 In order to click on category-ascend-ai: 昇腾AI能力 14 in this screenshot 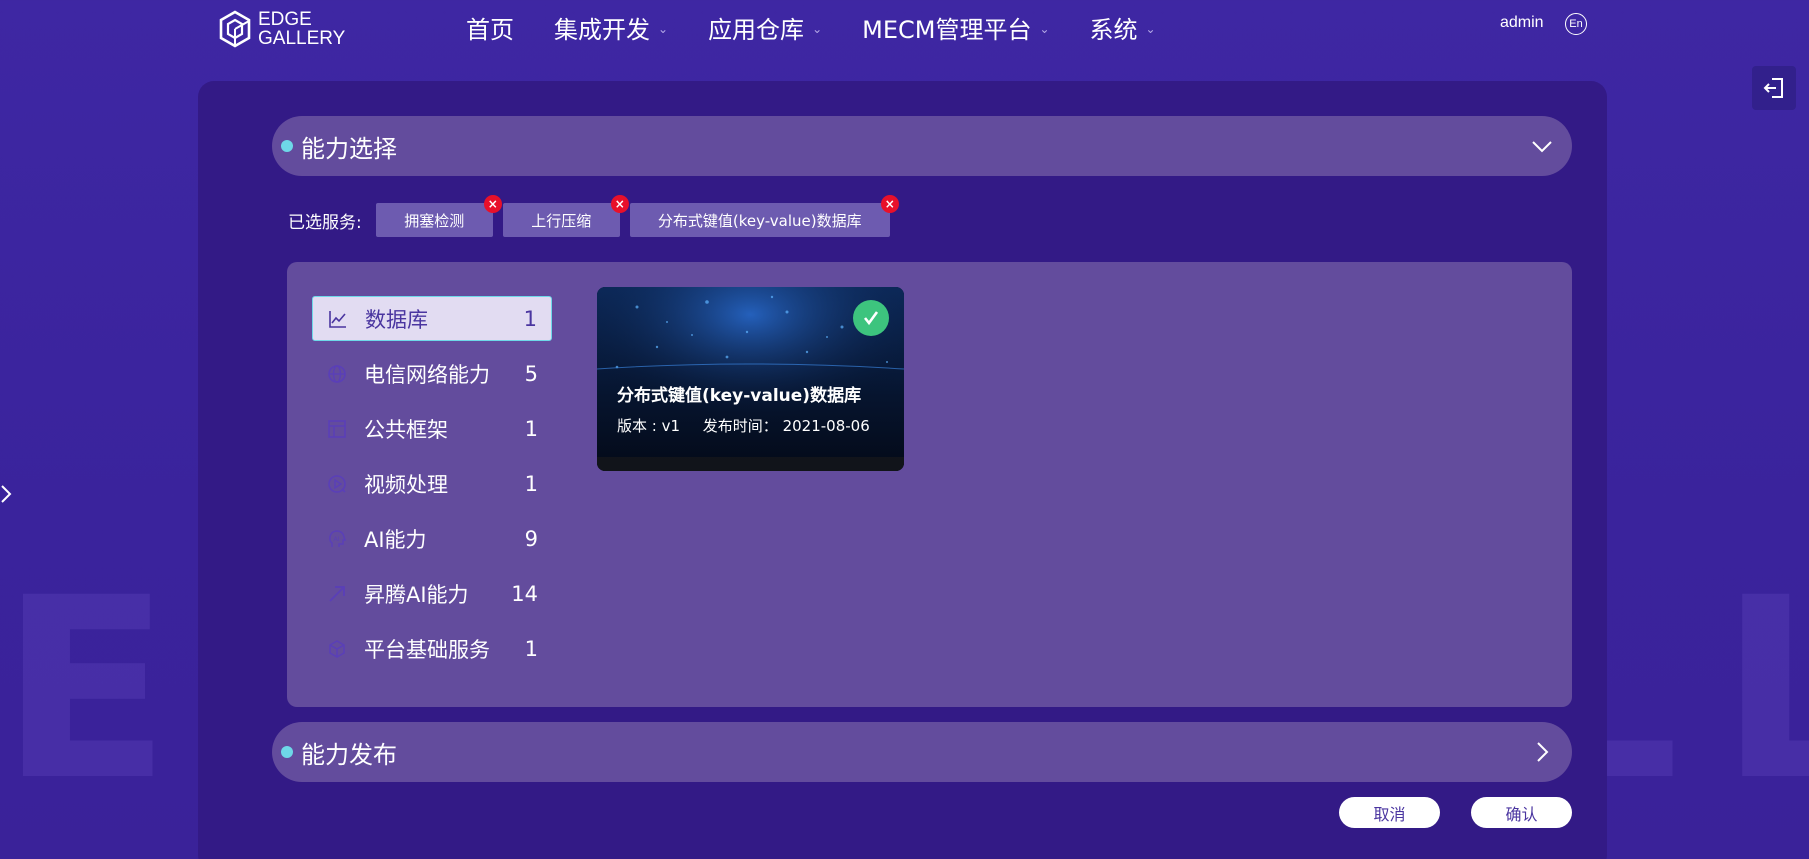, I will do `click(432, 593)`.